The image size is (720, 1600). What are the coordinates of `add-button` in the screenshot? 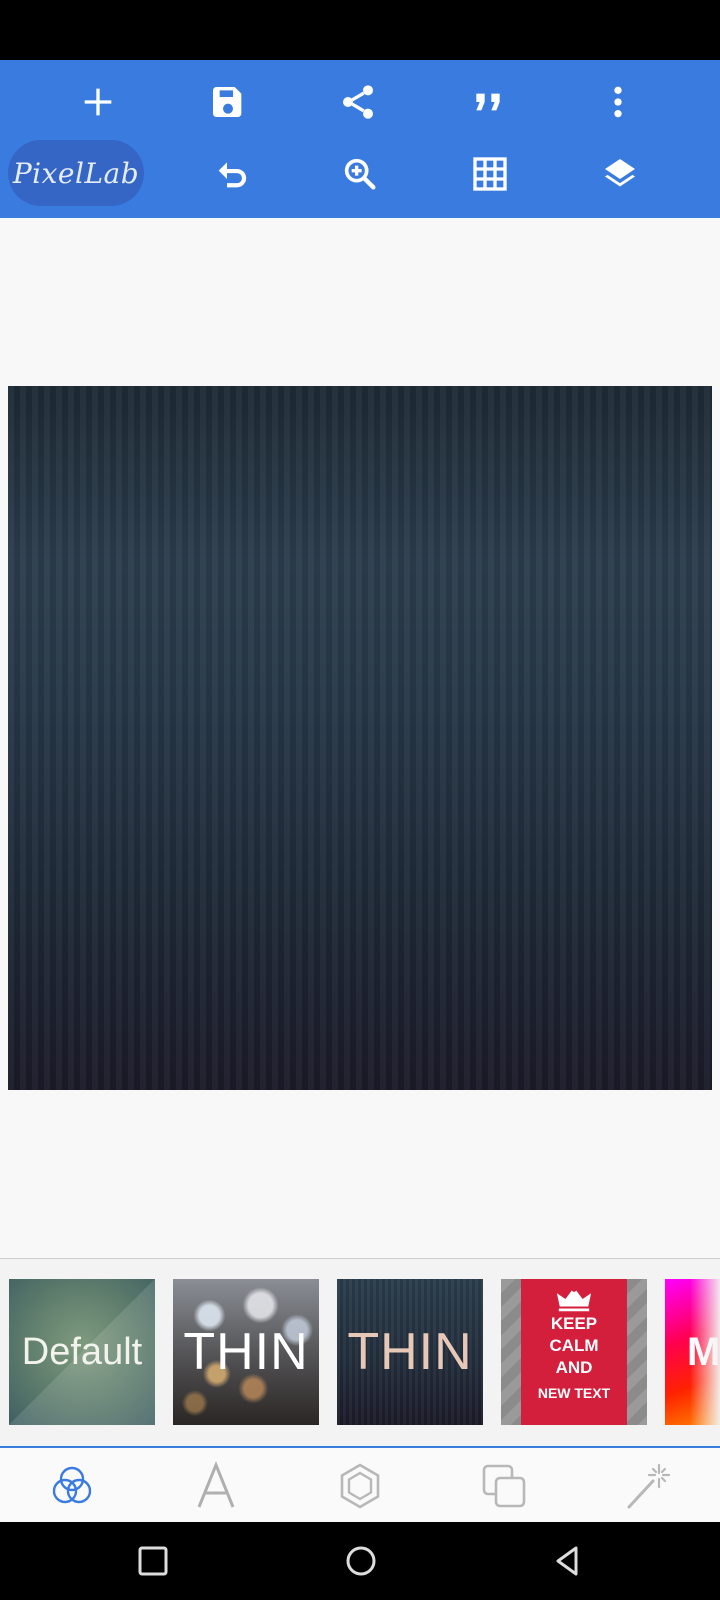 It's located at (98, 102).